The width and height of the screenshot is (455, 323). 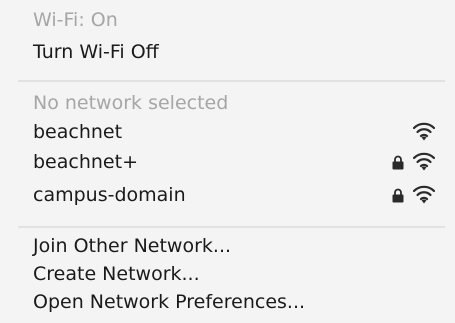 I want to click on network-item-campus-domain: campus-domain, so click(x=244, y=195).